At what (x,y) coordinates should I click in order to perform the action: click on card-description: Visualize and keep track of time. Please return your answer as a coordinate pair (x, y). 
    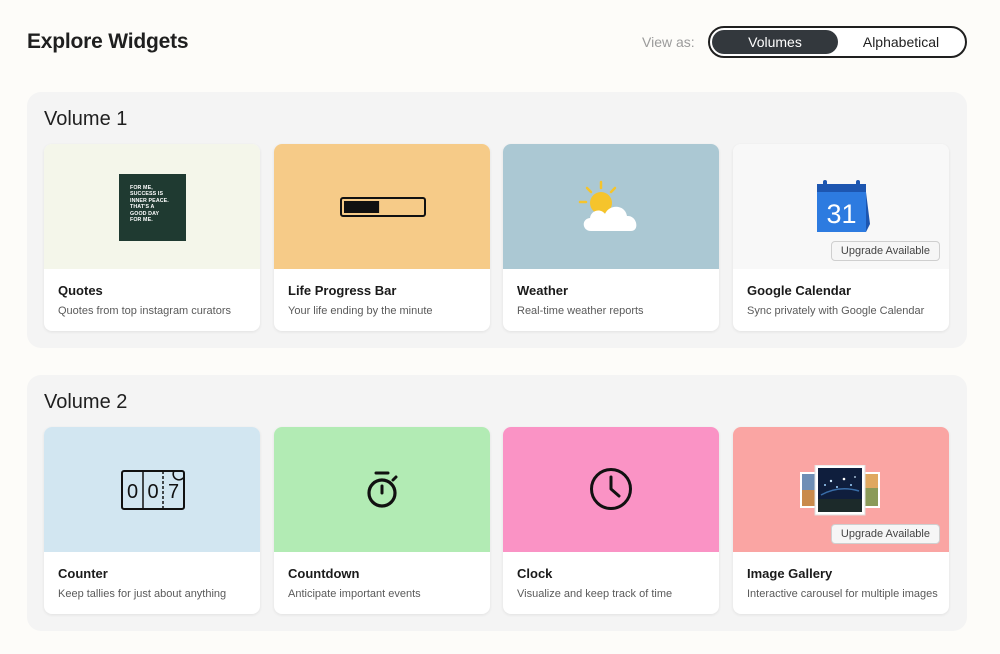
    Looking at the image, I should click on (595, 594).